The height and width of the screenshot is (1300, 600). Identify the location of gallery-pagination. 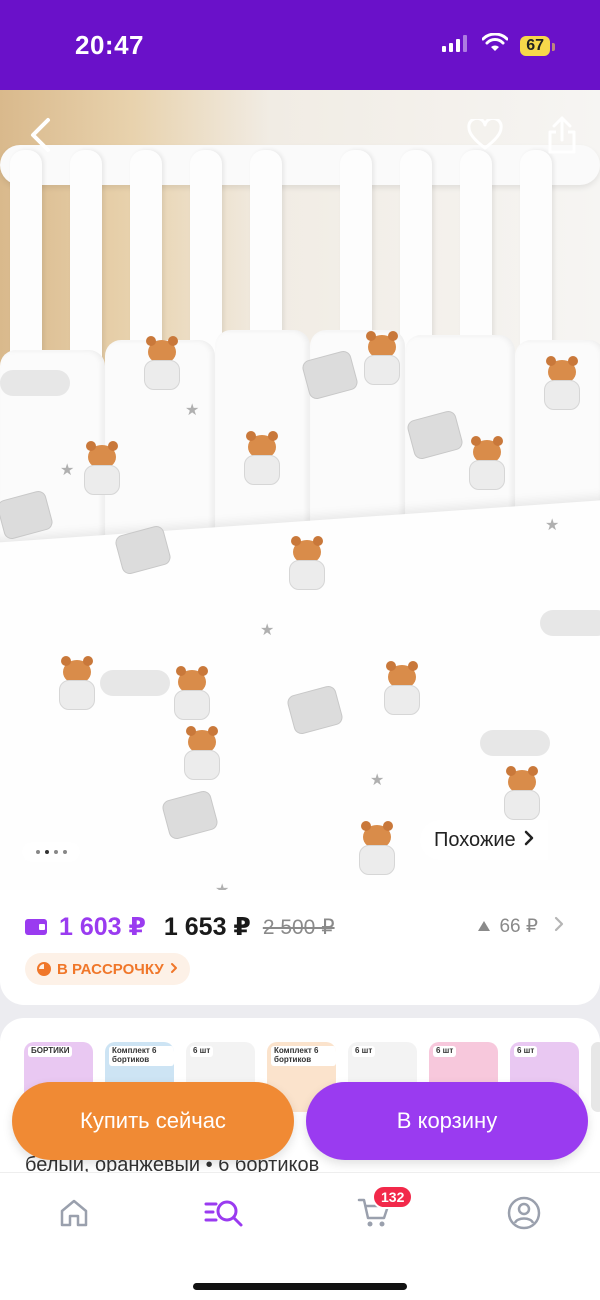
(51, 852).